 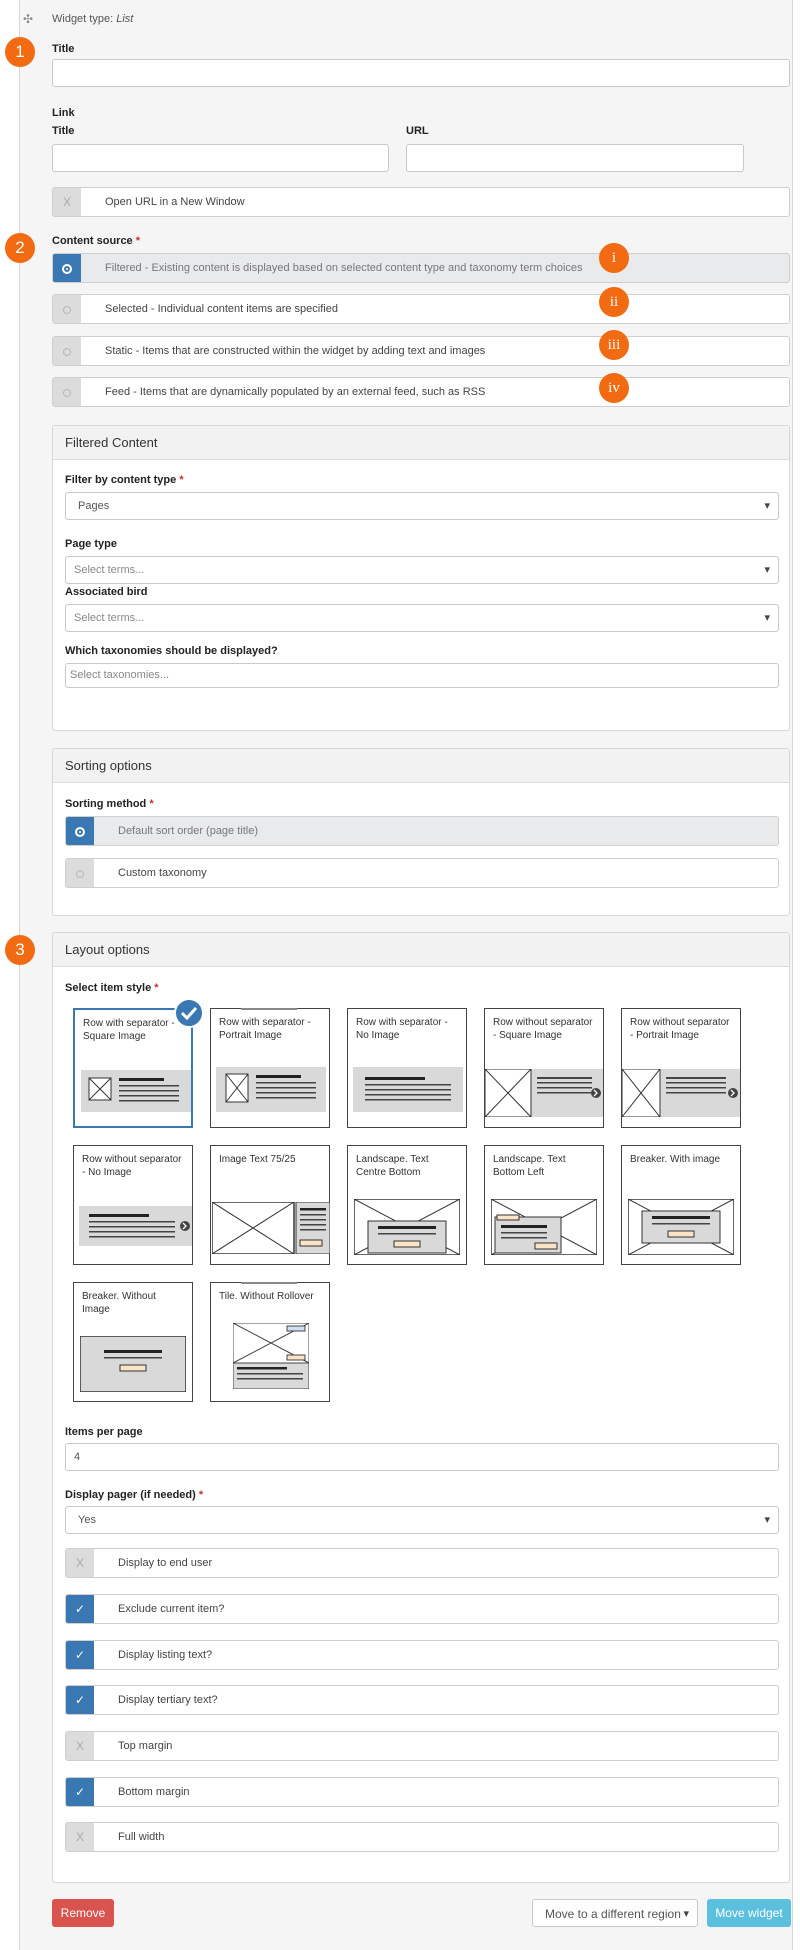 What do you see at coordinates (220, 158) in the screenshot?
I see `link-title-input` at bounding box center [220, 158].